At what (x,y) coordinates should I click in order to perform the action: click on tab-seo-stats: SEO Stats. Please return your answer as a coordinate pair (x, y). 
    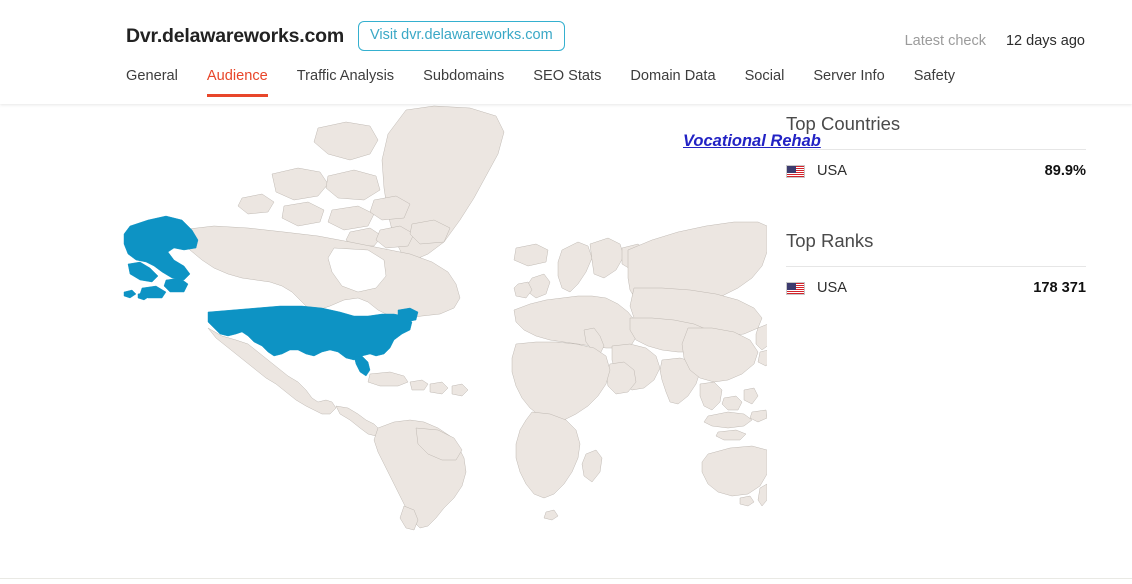
    Looking at the image, I should click on (567, 82).